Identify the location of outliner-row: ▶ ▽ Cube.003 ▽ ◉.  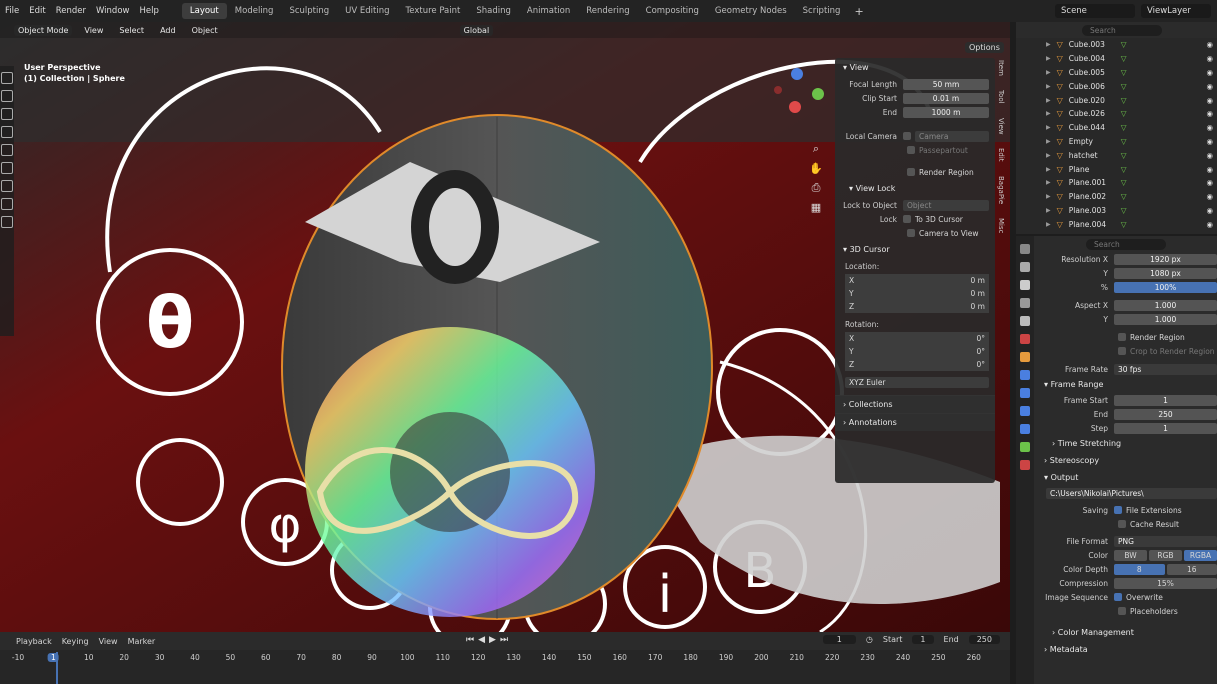
(1116, 45).